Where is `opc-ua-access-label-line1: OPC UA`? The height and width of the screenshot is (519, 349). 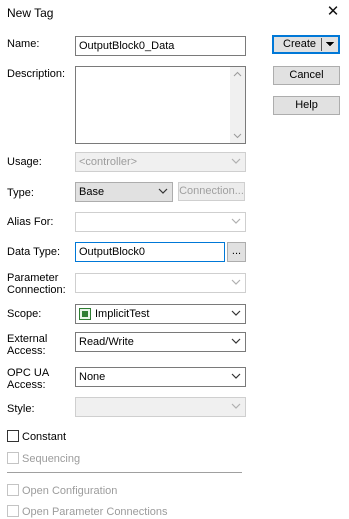 opc-ua-access-label-line1: OPC UA is located at coordinates (28, 373).